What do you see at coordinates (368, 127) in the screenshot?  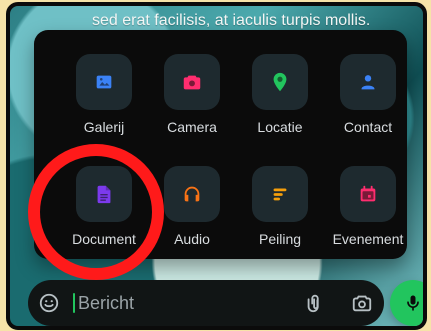 I see `attachment-label: Contact` at bounding box center [368, 127].